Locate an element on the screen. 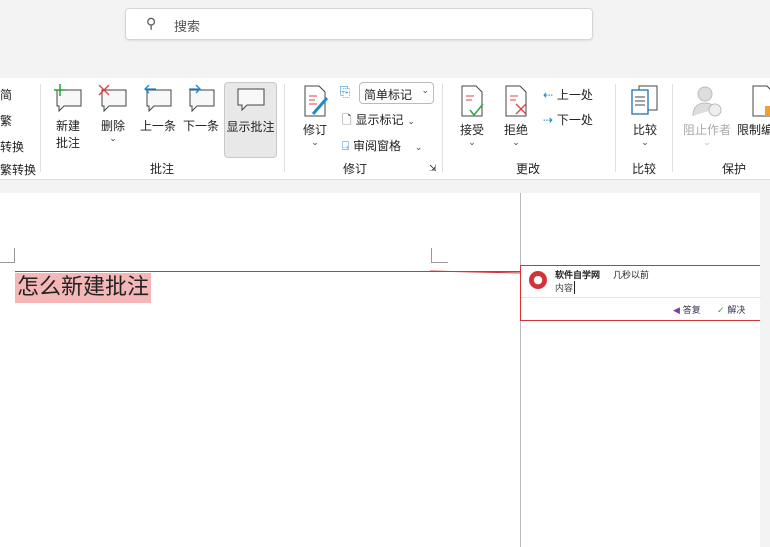 The height and width of the screenshot is (547, 770). compare-button: 比较 ⌄ is located at coordinates (645, 116).